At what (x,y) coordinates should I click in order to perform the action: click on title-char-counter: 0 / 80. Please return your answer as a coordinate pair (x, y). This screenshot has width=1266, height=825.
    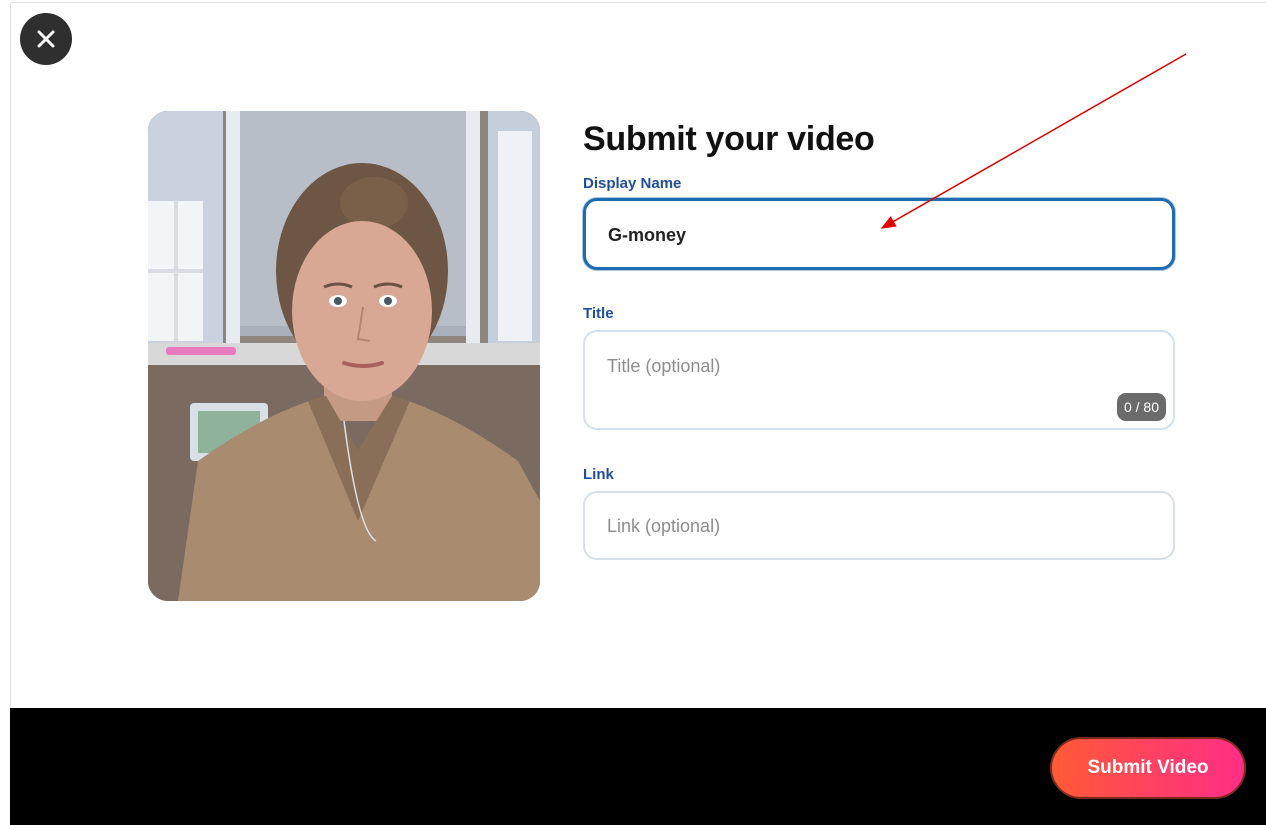
    Looking at the image, I should click on (1141, 407).